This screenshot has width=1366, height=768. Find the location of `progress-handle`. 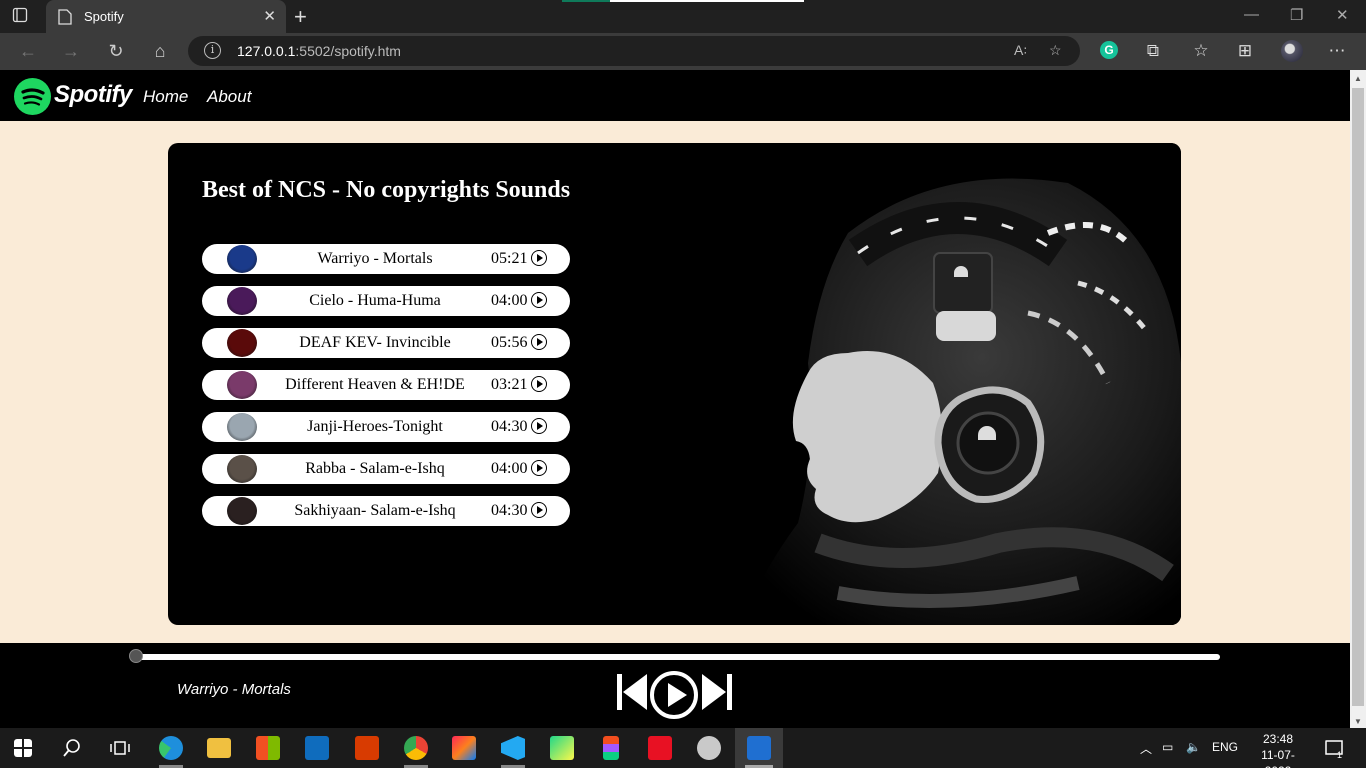

progress-handle is located at coordinates (136, 656).